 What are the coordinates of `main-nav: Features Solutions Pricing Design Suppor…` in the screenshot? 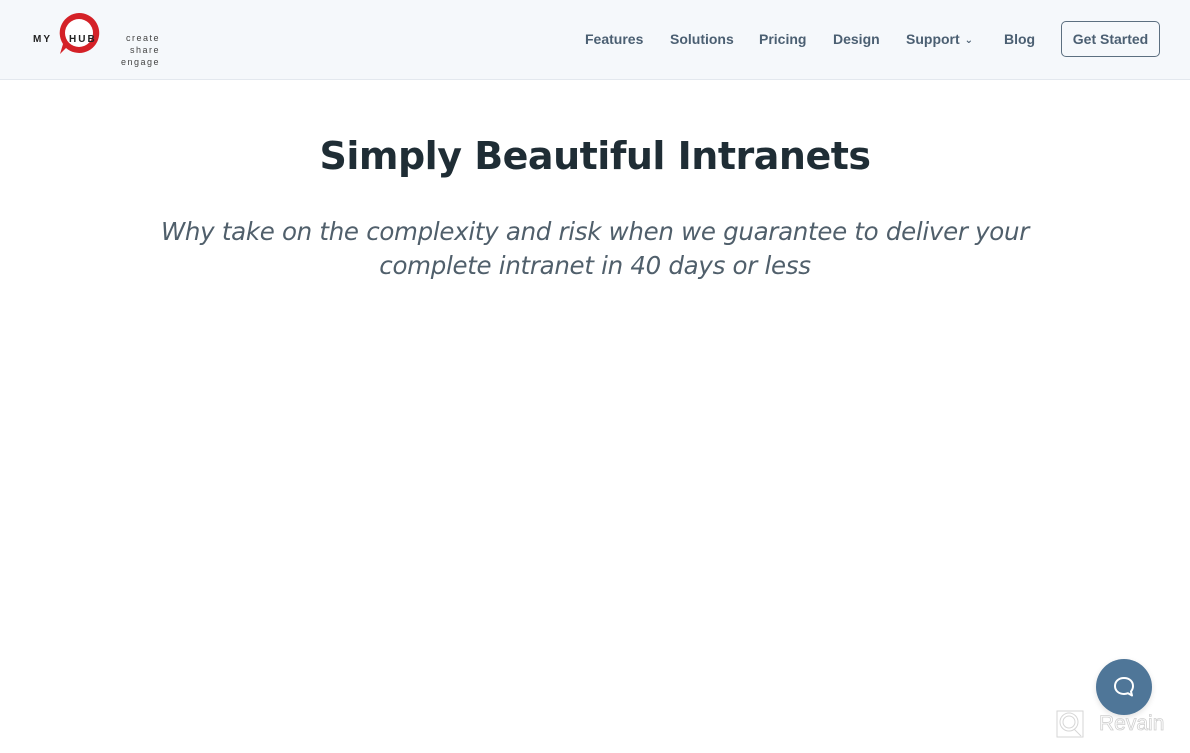 It's located at (595, 41).